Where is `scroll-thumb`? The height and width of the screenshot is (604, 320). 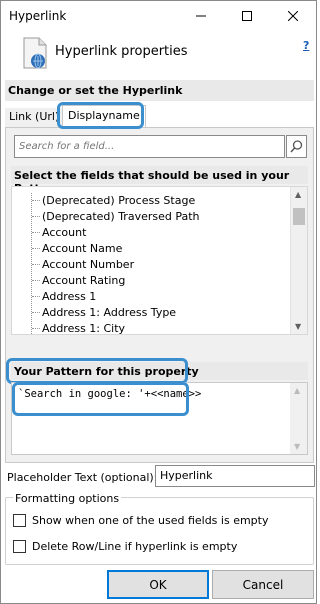
scroll-thumb is located at coordinates (299, 216).